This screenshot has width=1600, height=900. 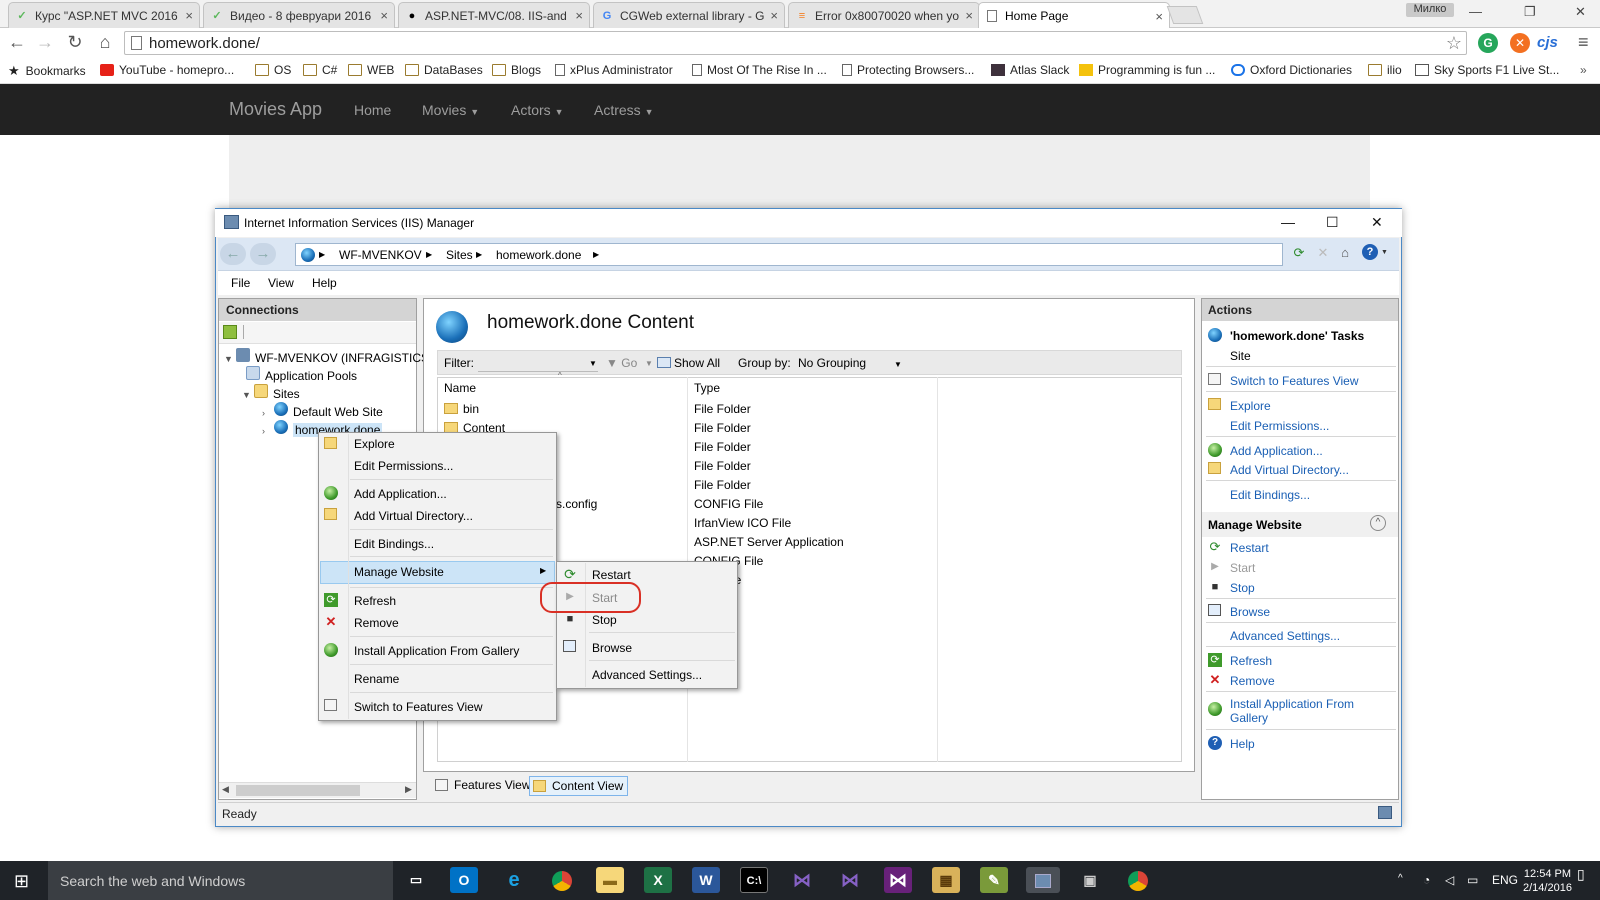 What do you see at coordinates (324, 283) in the screenshot?
I see `menu-help: Help` at bounding box center [324, 283].